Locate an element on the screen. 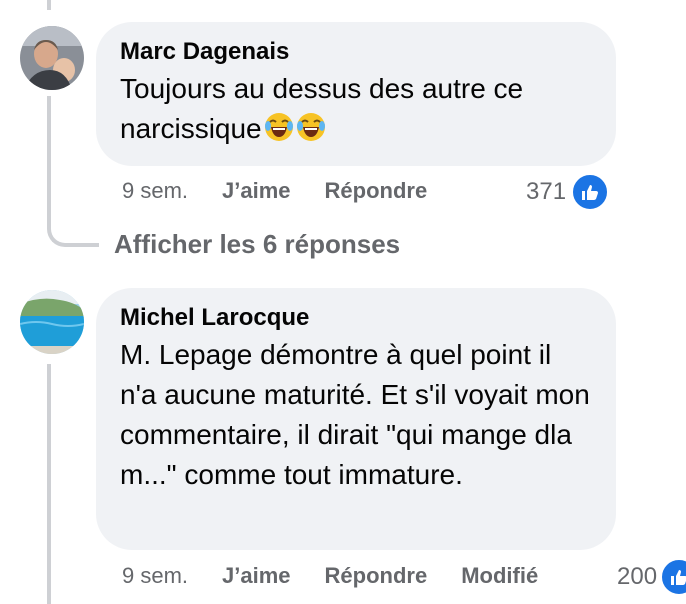  view-replies-link: Afficher les 6 réponses is located at coordinates (257, 244).